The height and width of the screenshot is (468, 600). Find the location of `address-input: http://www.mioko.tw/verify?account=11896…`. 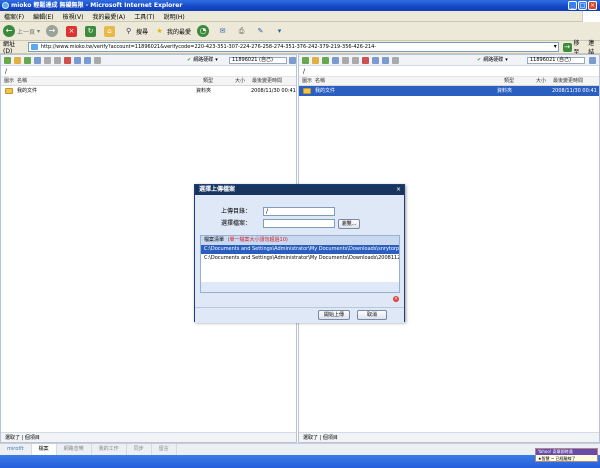

address-input: http://www.mioko.tw/verify?account=11896… is located at coordinates (293, 47).